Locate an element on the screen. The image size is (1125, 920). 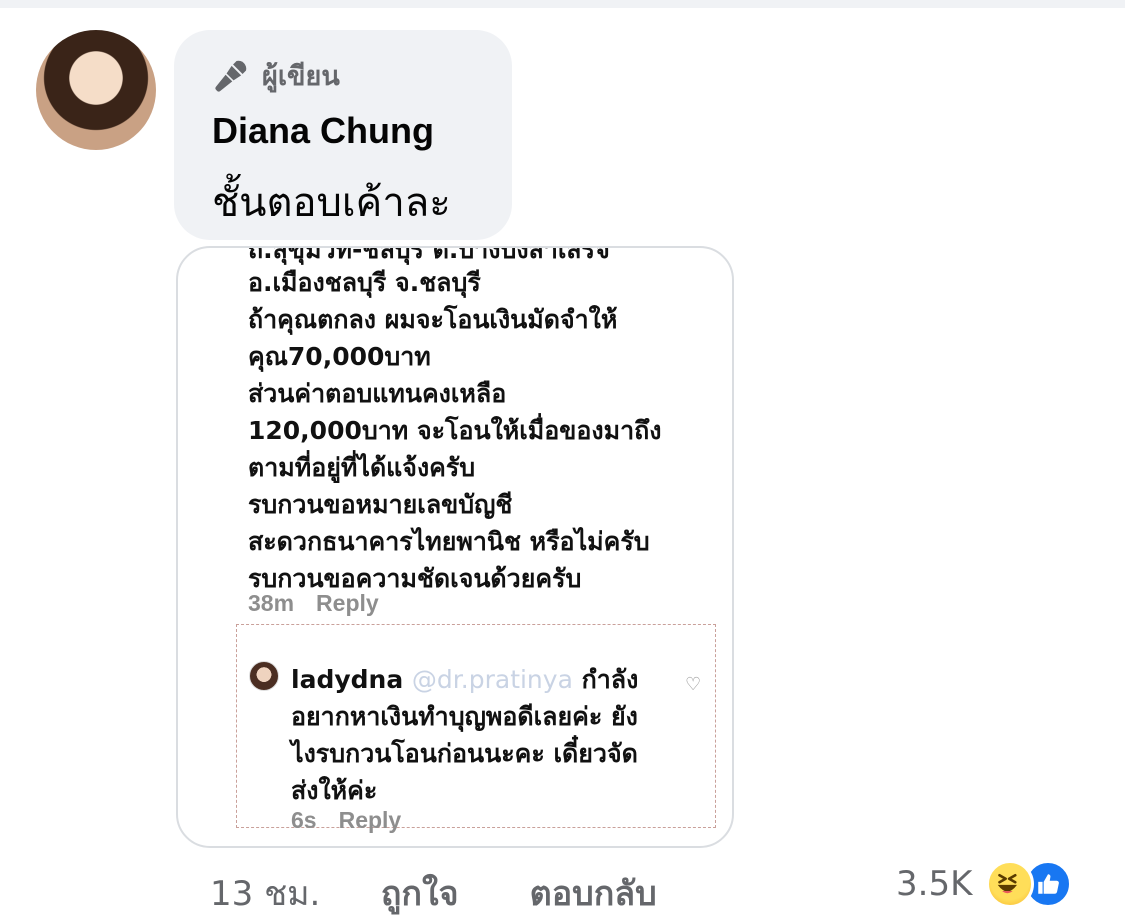
message-line: ตามที่อยู่ที่ได้แจ้งครับ is located at coordinates (362, 467).